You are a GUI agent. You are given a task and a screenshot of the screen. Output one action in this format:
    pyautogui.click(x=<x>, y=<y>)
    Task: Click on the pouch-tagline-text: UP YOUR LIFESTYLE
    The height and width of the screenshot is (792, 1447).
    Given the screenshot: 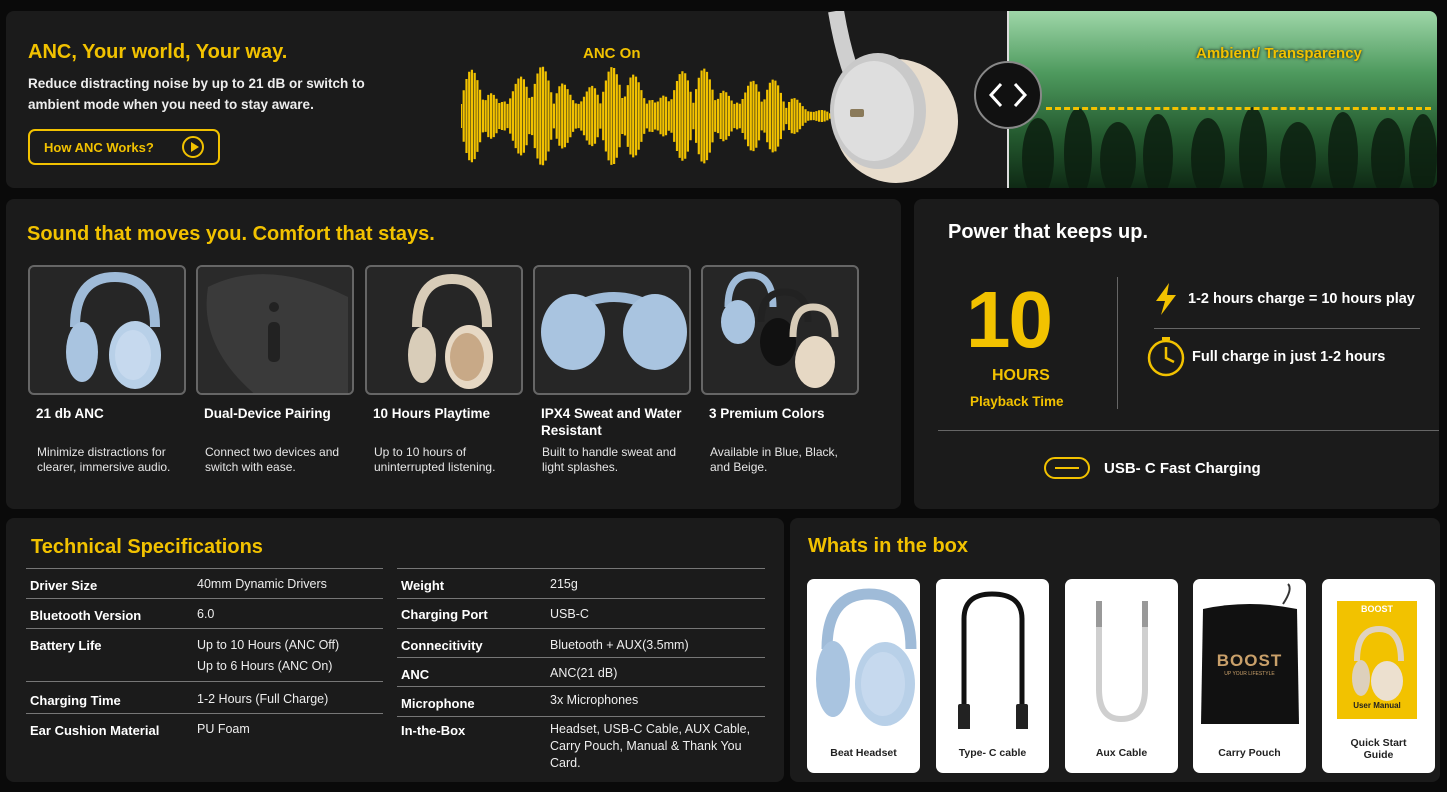 What is the action you would take?
    pyautogui.click(x=1249, y=674)
    